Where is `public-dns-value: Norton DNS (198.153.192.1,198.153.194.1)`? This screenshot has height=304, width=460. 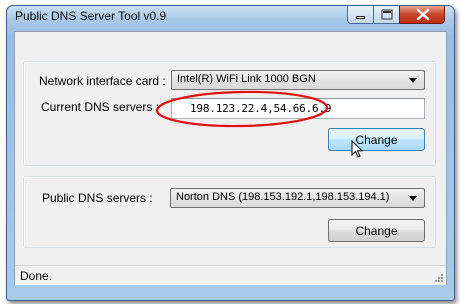 public-dns-value: Norton DNS (198.153.192.1,198.153.194.1) is located at coordinates (283, 197).